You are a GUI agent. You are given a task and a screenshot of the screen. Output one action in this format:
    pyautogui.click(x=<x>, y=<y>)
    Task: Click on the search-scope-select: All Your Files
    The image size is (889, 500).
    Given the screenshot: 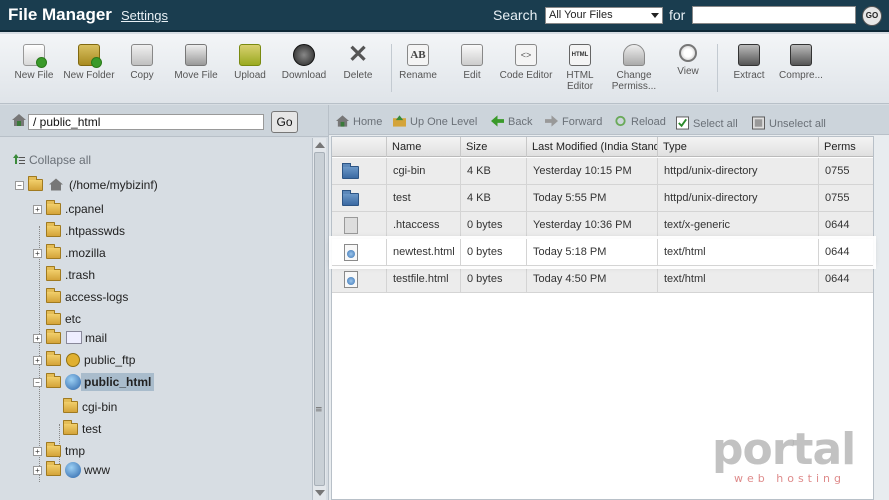 What is the action you would take?
    pyautogui.click(x=604, y=15)
    